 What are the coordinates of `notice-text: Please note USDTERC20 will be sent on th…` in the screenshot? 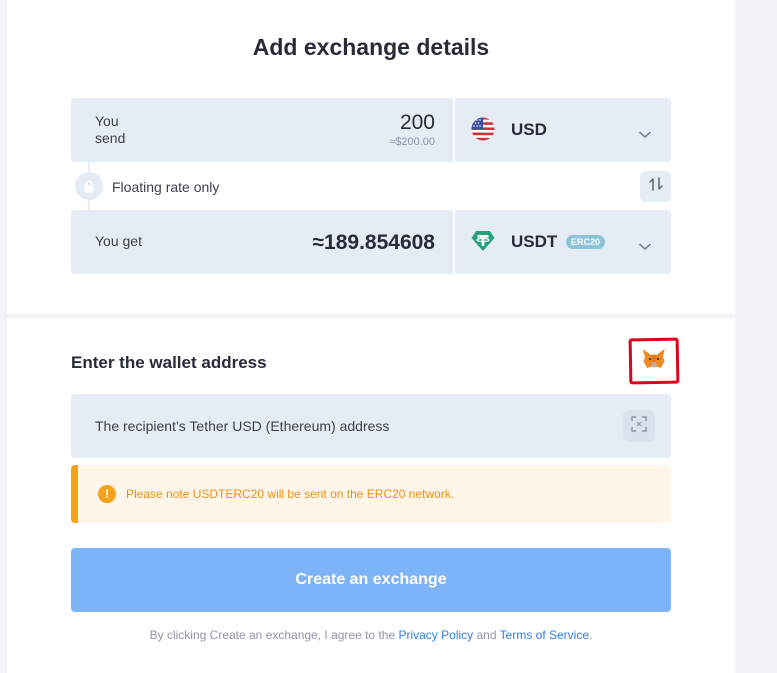 It's located at (290, 494).